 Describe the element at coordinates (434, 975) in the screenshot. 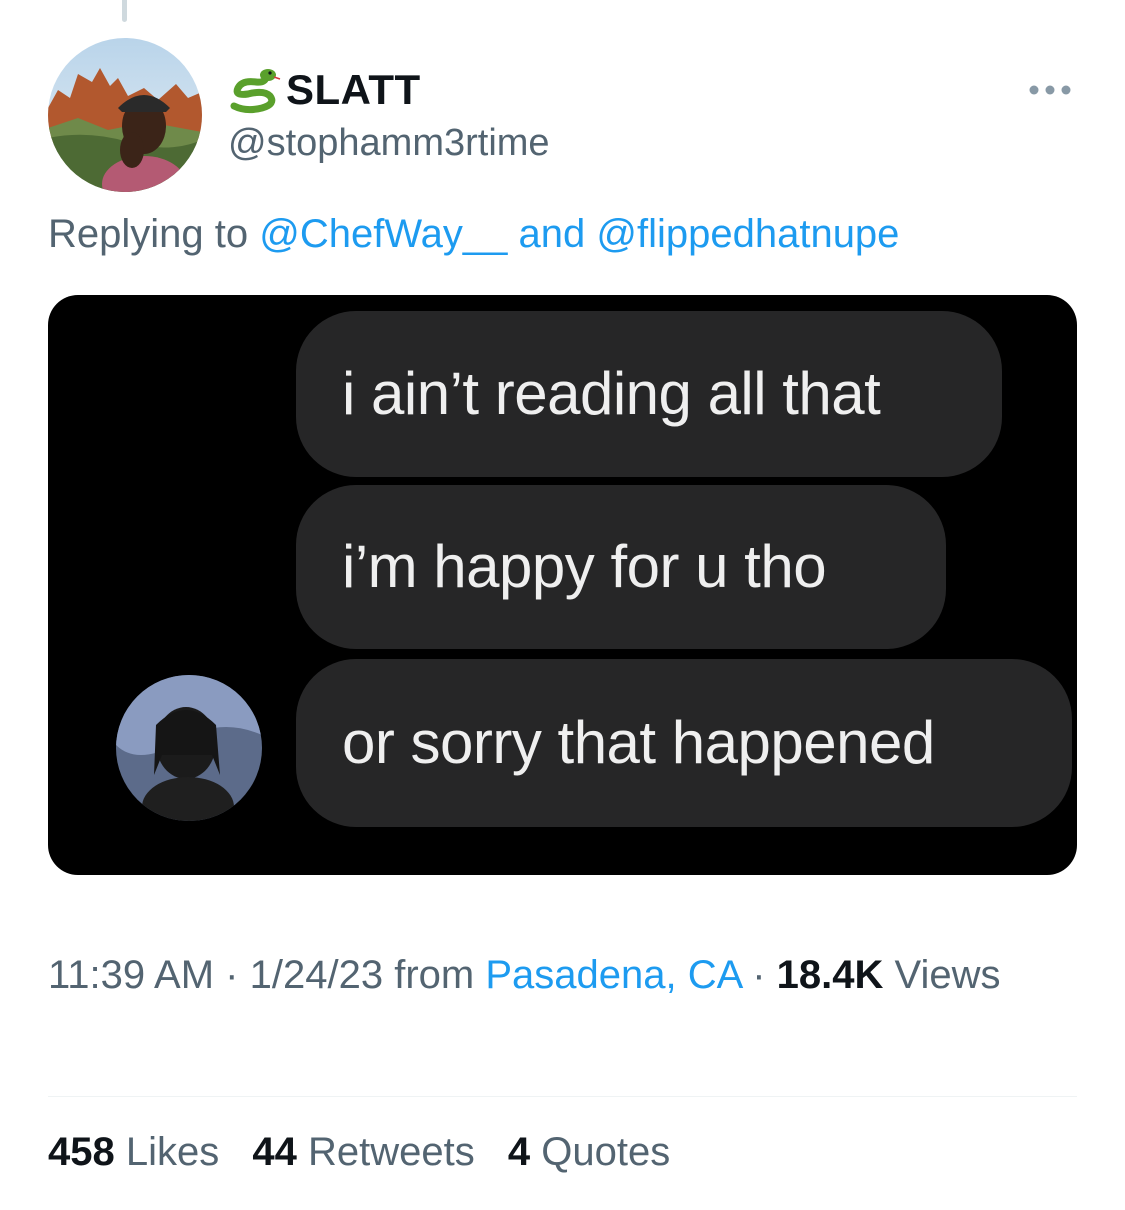

I see `from-label: from` at that location.